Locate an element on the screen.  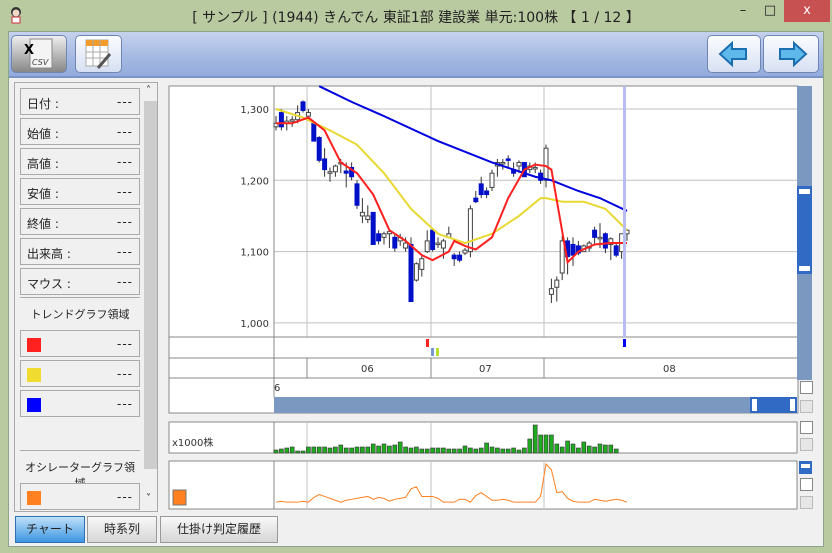
month-label: 06 is located at coordinates (367, 369).